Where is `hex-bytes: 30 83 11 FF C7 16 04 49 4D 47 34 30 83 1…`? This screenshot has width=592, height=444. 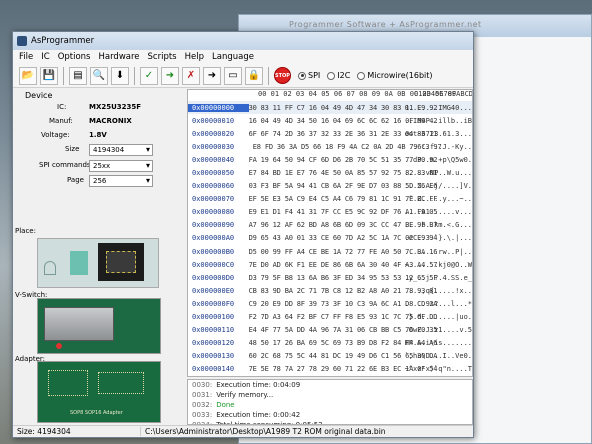 hex-bytes: 30 83 11 FF C7 16 04 49 4D 47 34 30 83 1… is located at coordinates (343, 107).